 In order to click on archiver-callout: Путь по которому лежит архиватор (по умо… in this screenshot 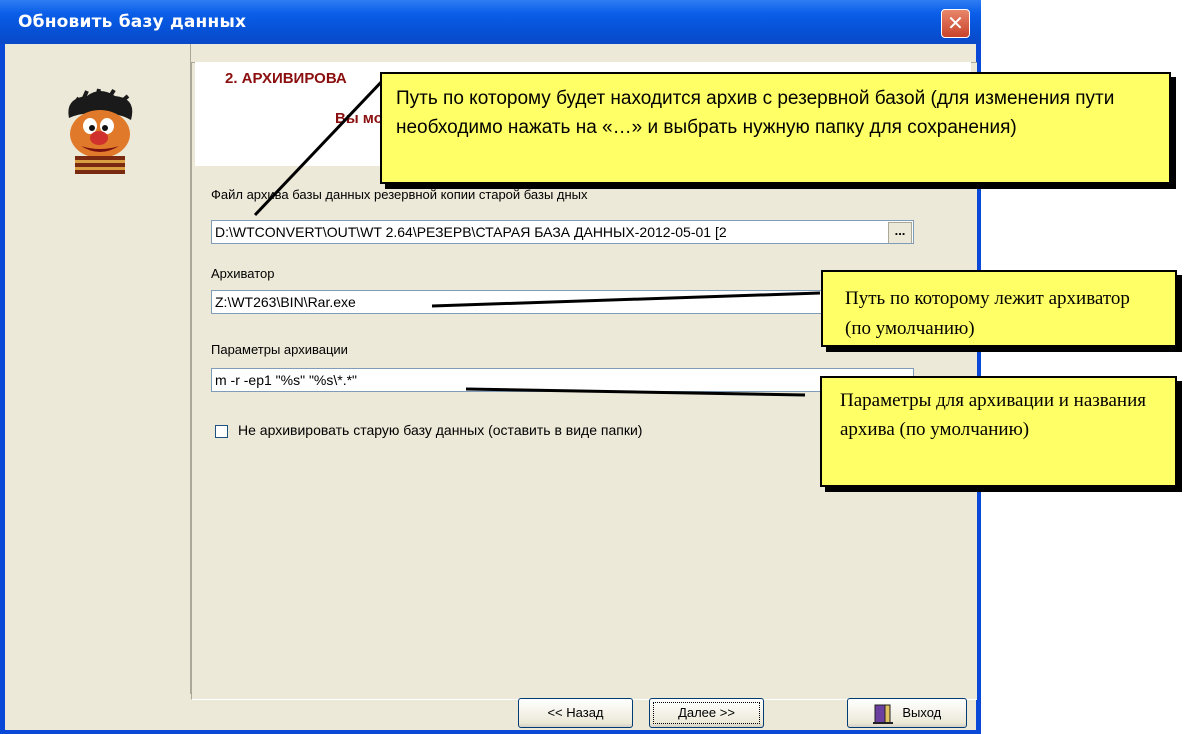, I will do `click(999, 308)`.